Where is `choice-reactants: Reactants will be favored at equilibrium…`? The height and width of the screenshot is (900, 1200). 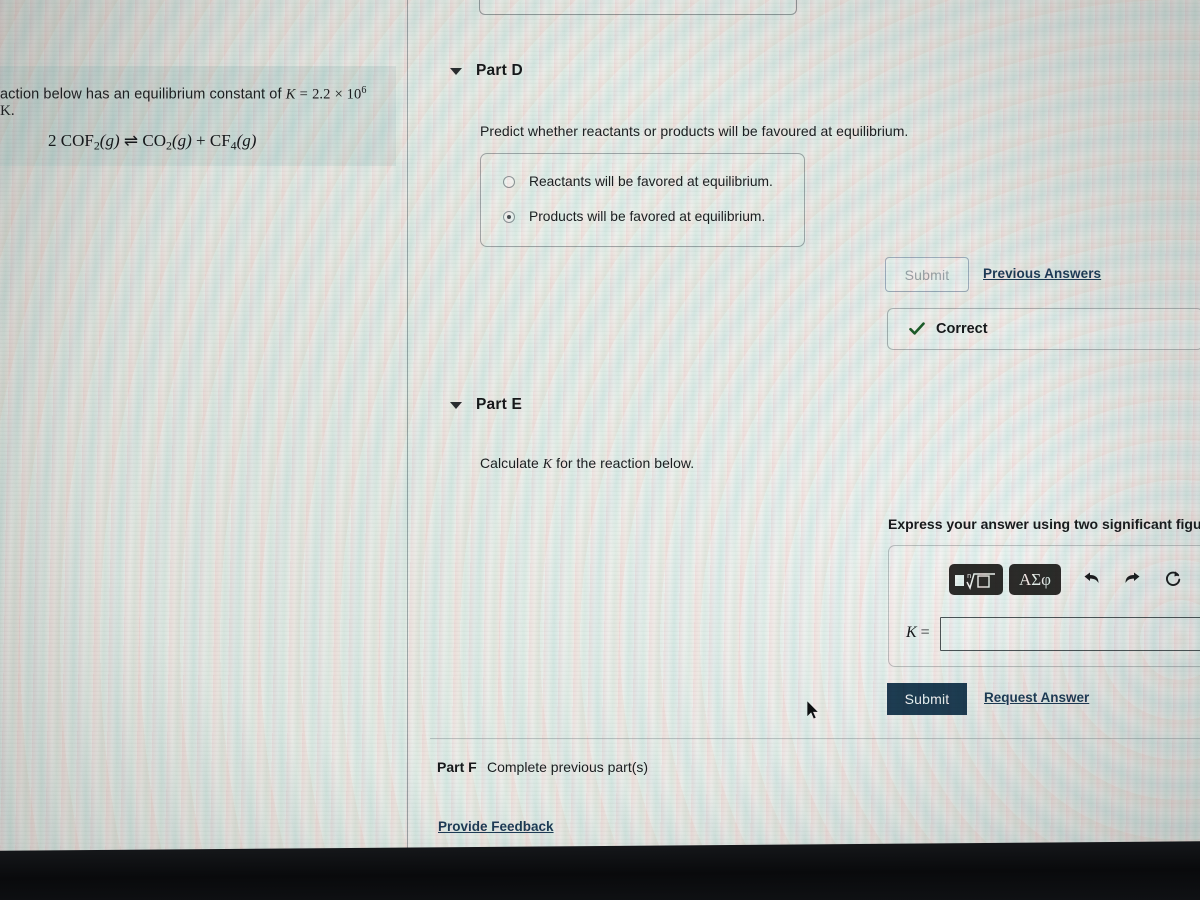
choice-reactants: Reactants will be favored at equilibrium… is located at coordinates (638, 181).